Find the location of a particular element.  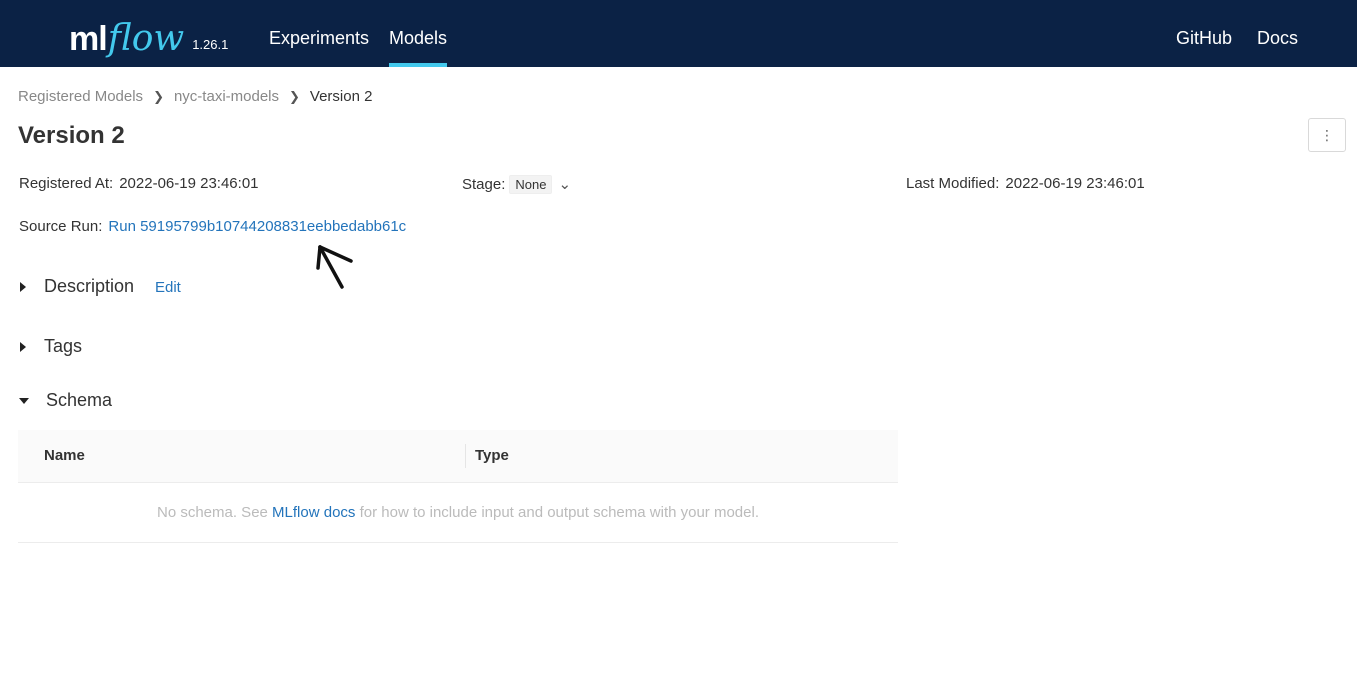

stage: Stage: None ⌄ is located at coordinates (516, 184).